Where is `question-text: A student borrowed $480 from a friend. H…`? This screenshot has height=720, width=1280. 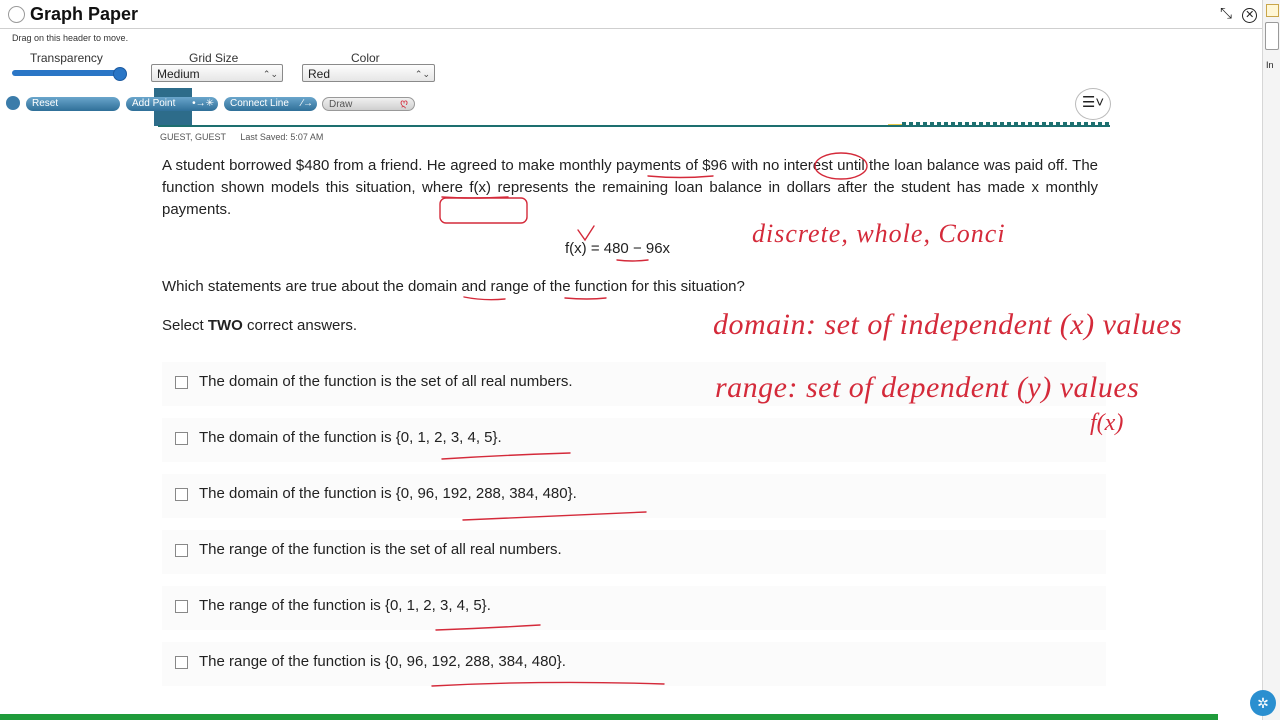 question-text: A student borrowed $480 from a friend. H… is located at coordinates (630, 187).